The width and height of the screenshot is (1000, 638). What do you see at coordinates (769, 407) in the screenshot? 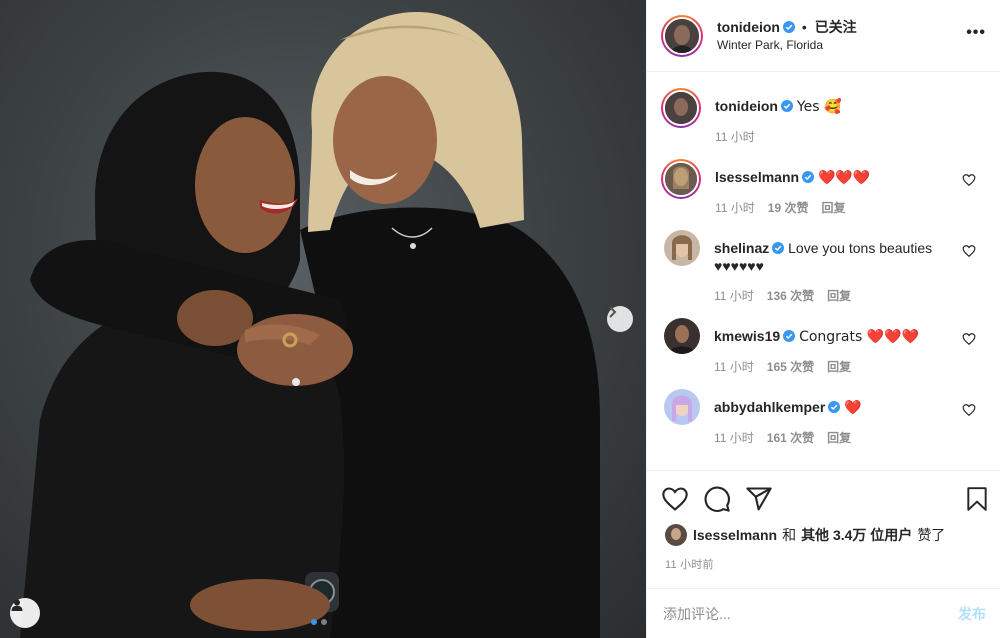
I see `comment-username: abbydahlkemper` at bounding box center [769, 407].